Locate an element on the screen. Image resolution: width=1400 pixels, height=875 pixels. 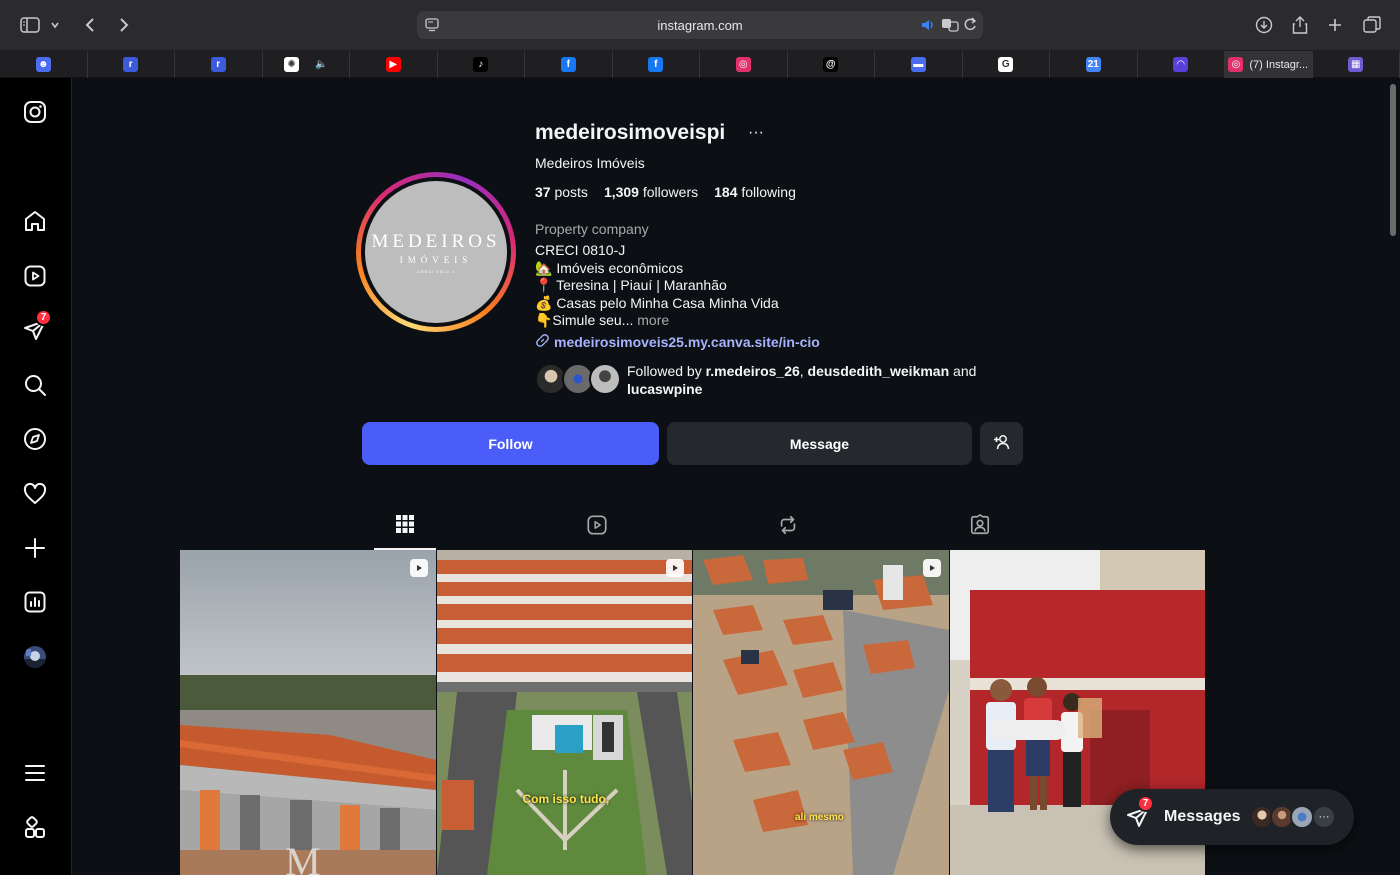
message-button: Message is located at coordinates (819, 443).